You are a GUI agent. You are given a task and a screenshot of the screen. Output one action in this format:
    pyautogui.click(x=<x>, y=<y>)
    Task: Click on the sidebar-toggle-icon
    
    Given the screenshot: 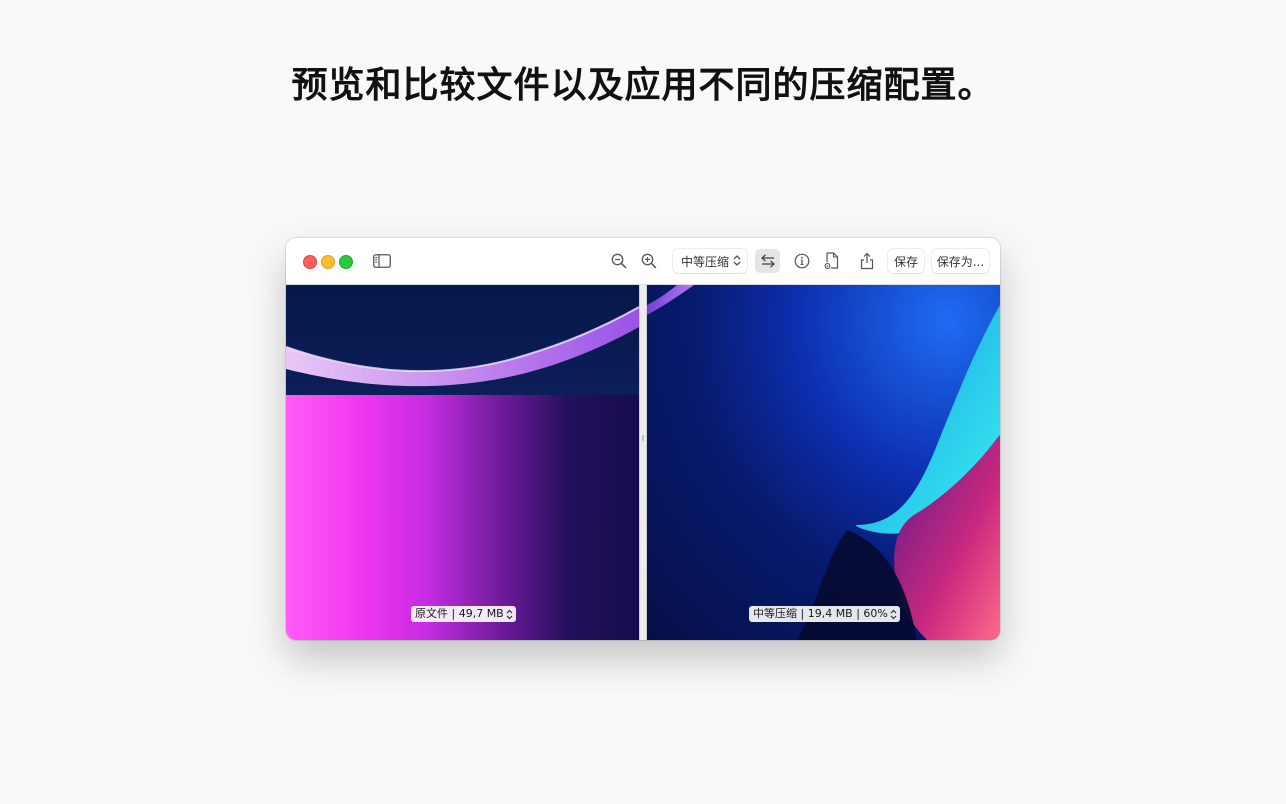 What is the action you would take?
    pyautogui.click(x=382, y=261)
    